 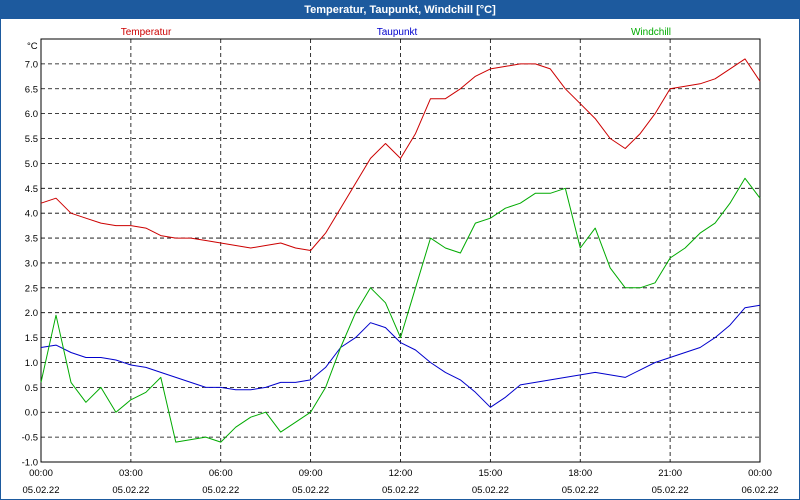 What do you see at coordinates (31, 164) in the screenshot?
I see `y-tick-label: 5.0` at bounding box center [31, 164].